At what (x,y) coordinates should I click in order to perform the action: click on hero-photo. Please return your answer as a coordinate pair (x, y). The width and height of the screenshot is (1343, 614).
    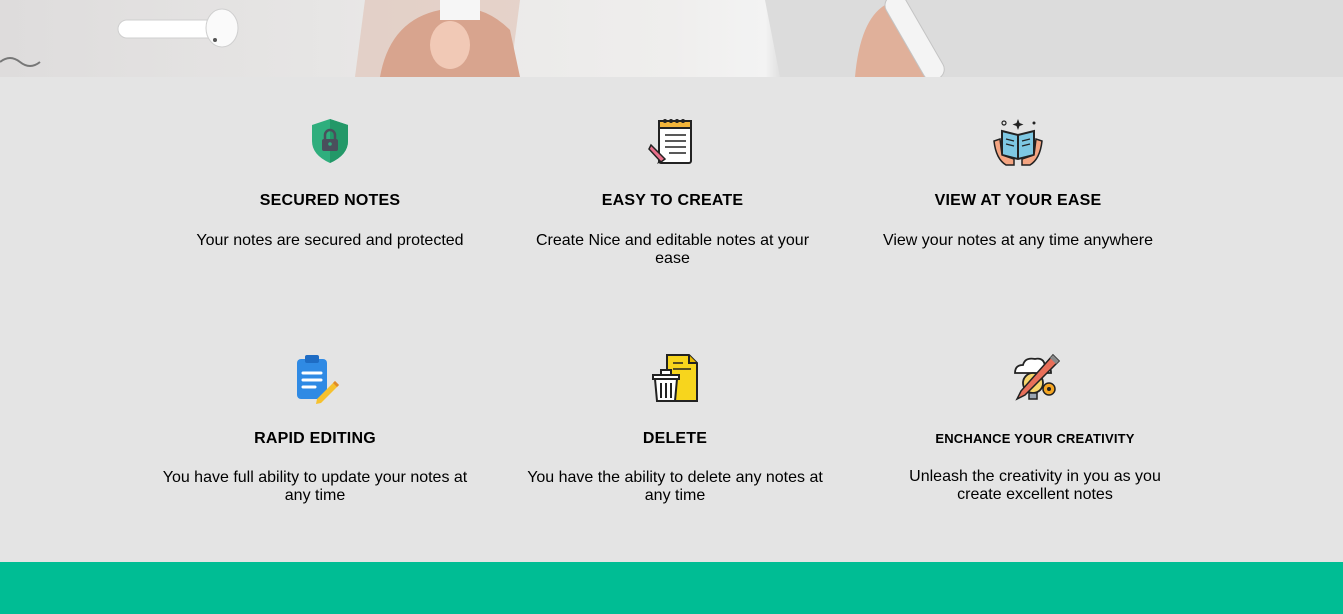
    Looking at the image, I should click on (671, 38).